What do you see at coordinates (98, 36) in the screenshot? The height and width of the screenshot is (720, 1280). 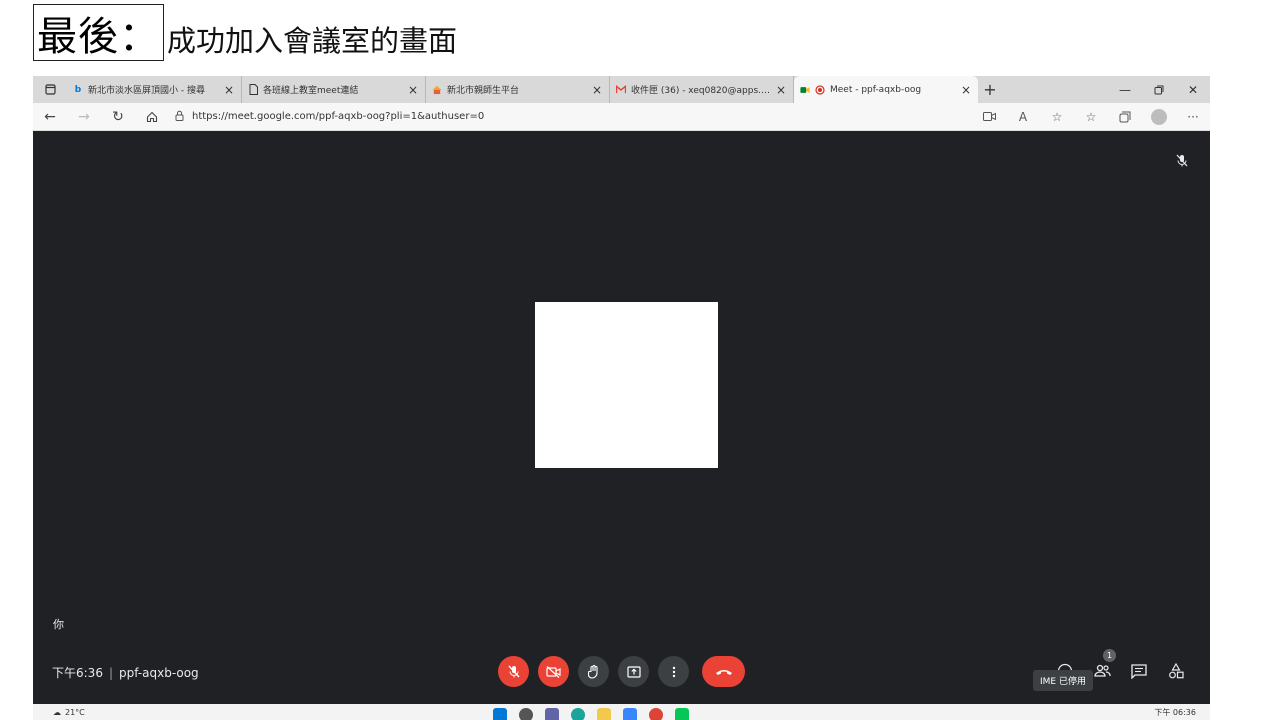 I see `slide-title: 最後：` at bounding box center [98, 36].